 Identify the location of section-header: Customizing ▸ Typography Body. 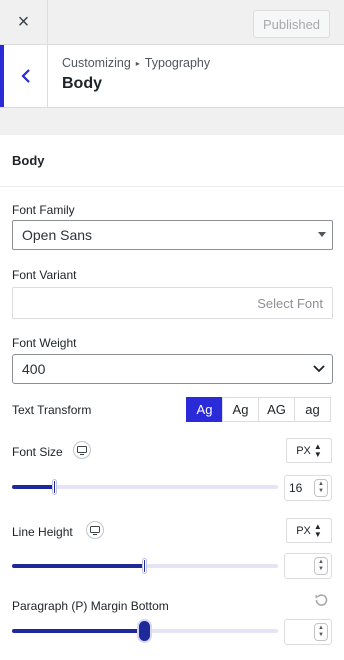
(172, 76).